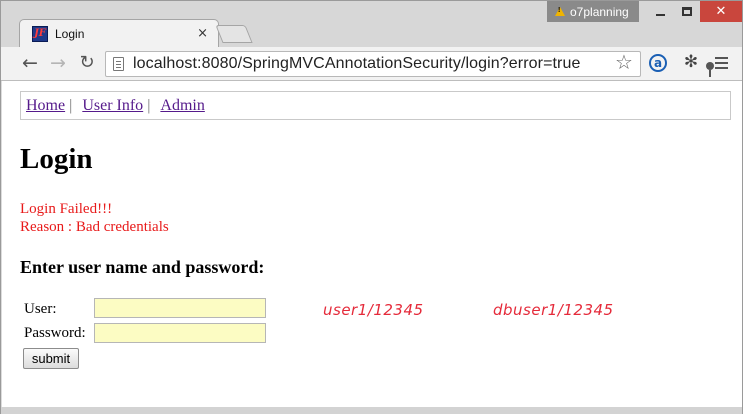 This screenshot has height=414, width=743. What do you see at coordinates (142, 267) in the screenshot?
I see `form-heading: Enter user name and password:` at bounding box center [142, 267].